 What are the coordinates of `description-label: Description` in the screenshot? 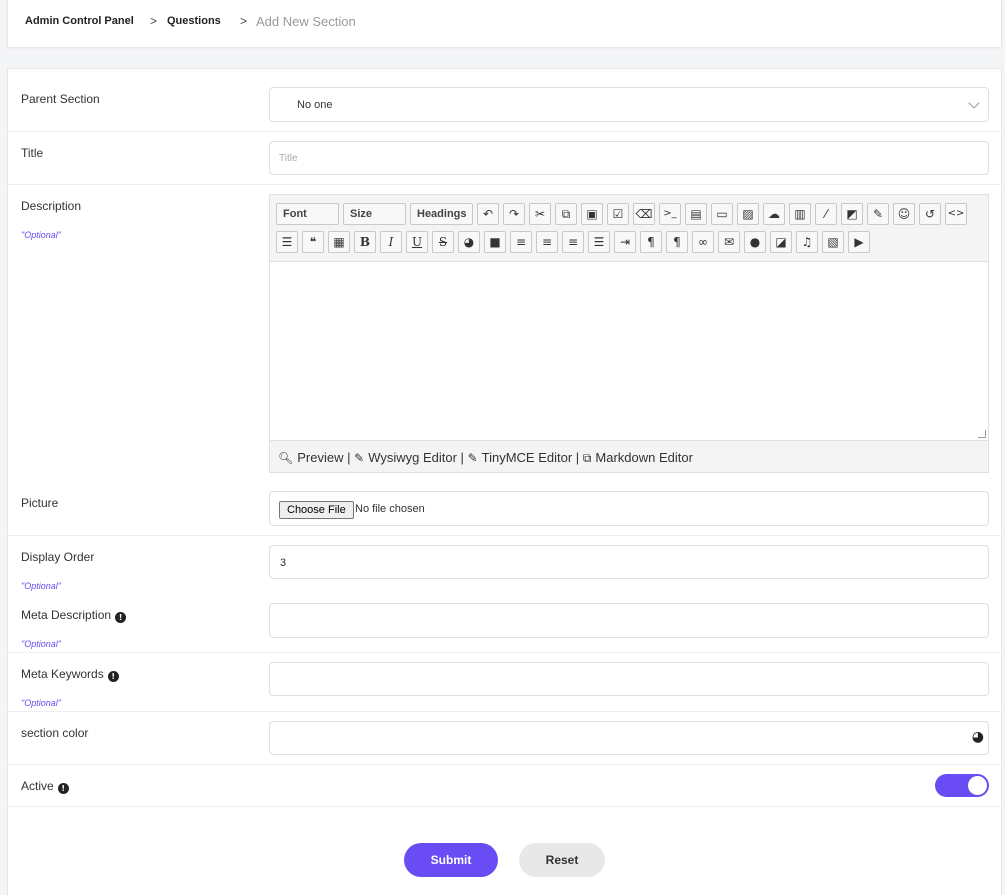 It's located at (51, 206).